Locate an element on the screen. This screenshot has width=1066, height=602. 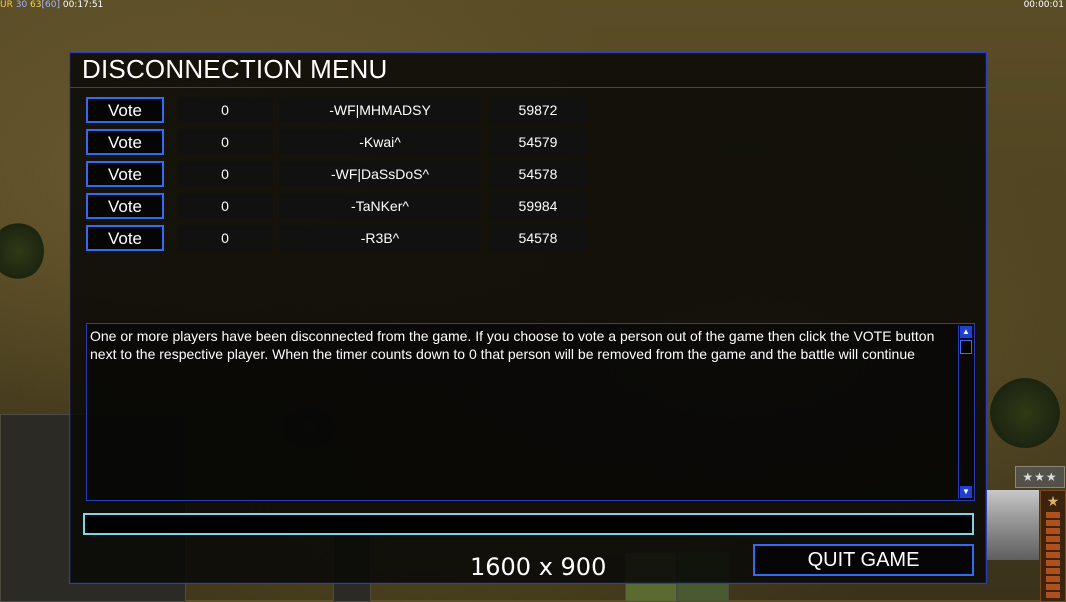
rank-progress-bar: ★ is located at coordinates (1053, 546).